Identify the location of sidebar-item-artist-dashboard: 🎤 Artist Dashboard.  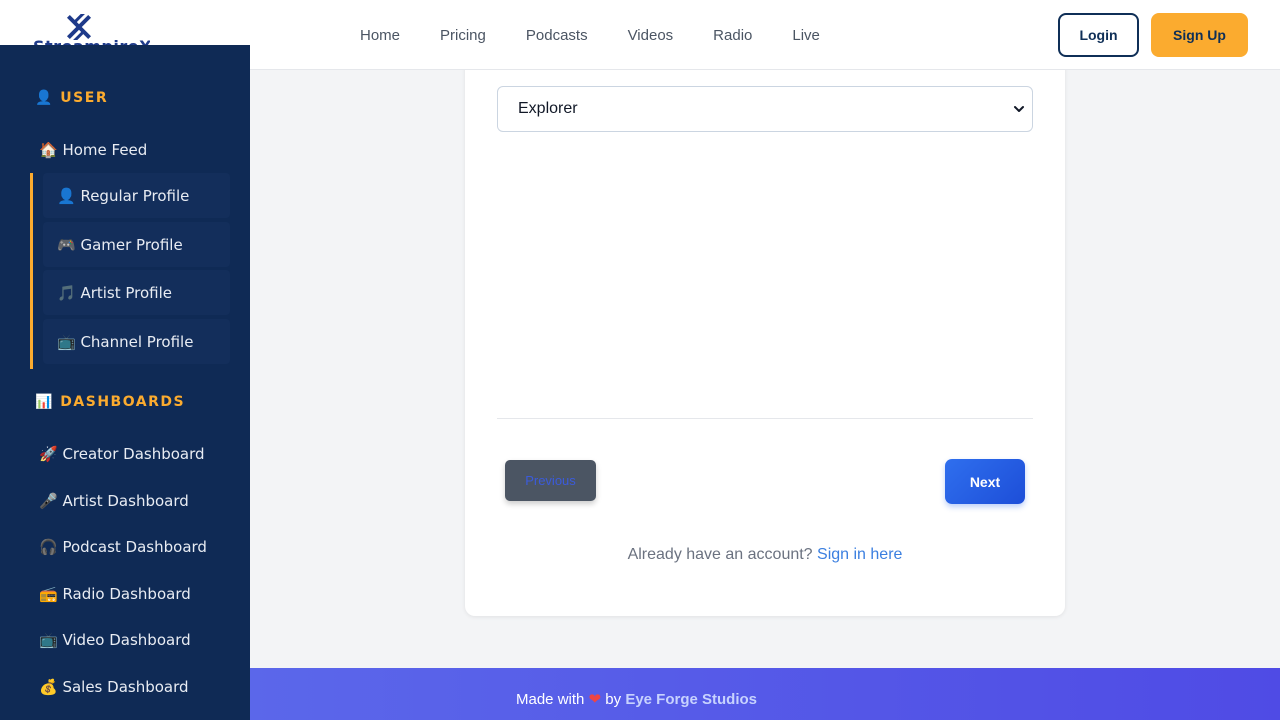
(114, 501).